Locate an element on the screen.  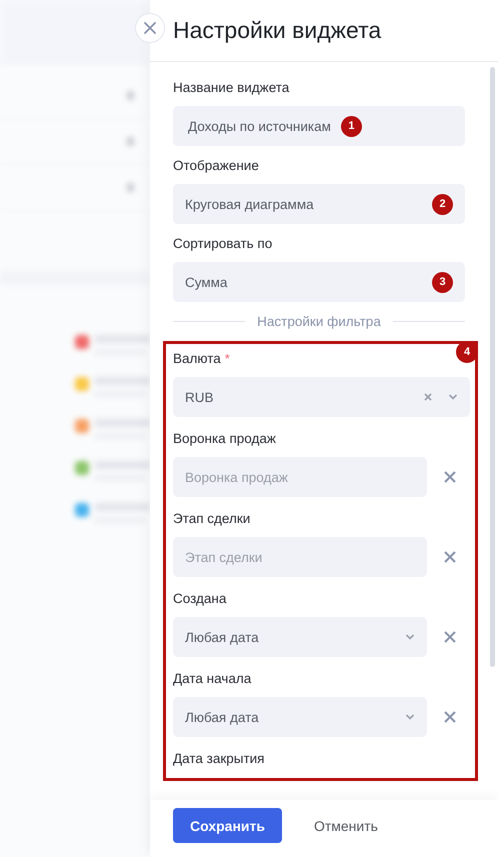
field-label: Дата закрытия is located at coordinates (218, 758).